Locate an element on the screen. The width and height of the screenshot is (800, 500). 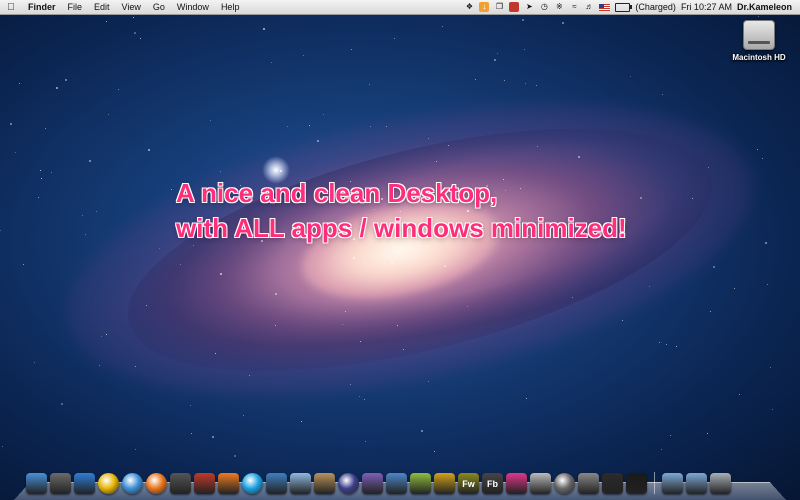
time-machine-icon: ◷ is located at coordinates (544, 7).